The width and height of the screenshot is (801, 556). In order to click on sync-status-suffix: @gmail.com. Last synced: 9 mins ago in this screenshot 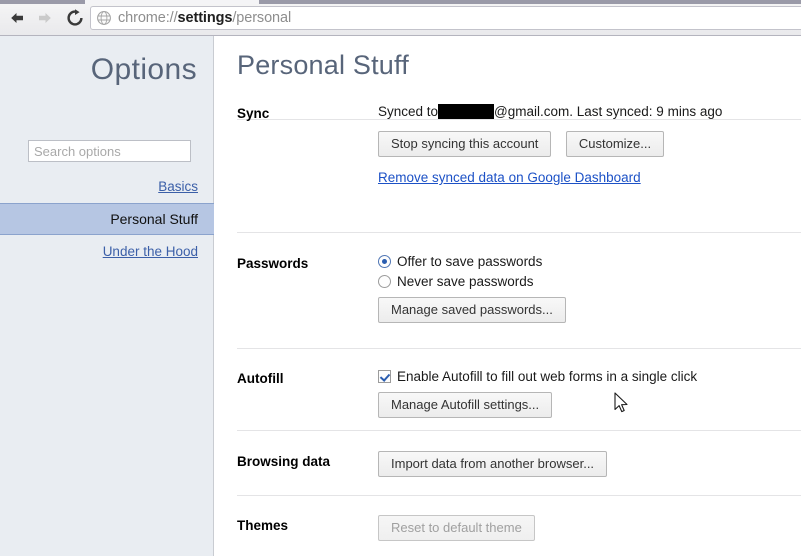, I will do `click(608, 111)`.